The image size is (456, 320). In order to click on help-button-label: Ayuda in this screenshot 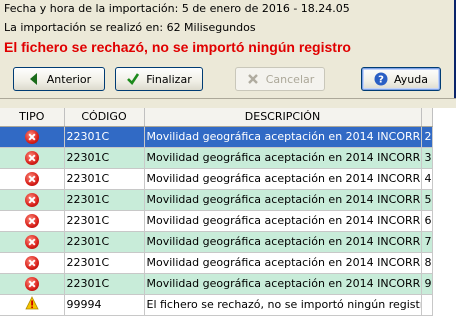, I will do `click(411, 79)`.